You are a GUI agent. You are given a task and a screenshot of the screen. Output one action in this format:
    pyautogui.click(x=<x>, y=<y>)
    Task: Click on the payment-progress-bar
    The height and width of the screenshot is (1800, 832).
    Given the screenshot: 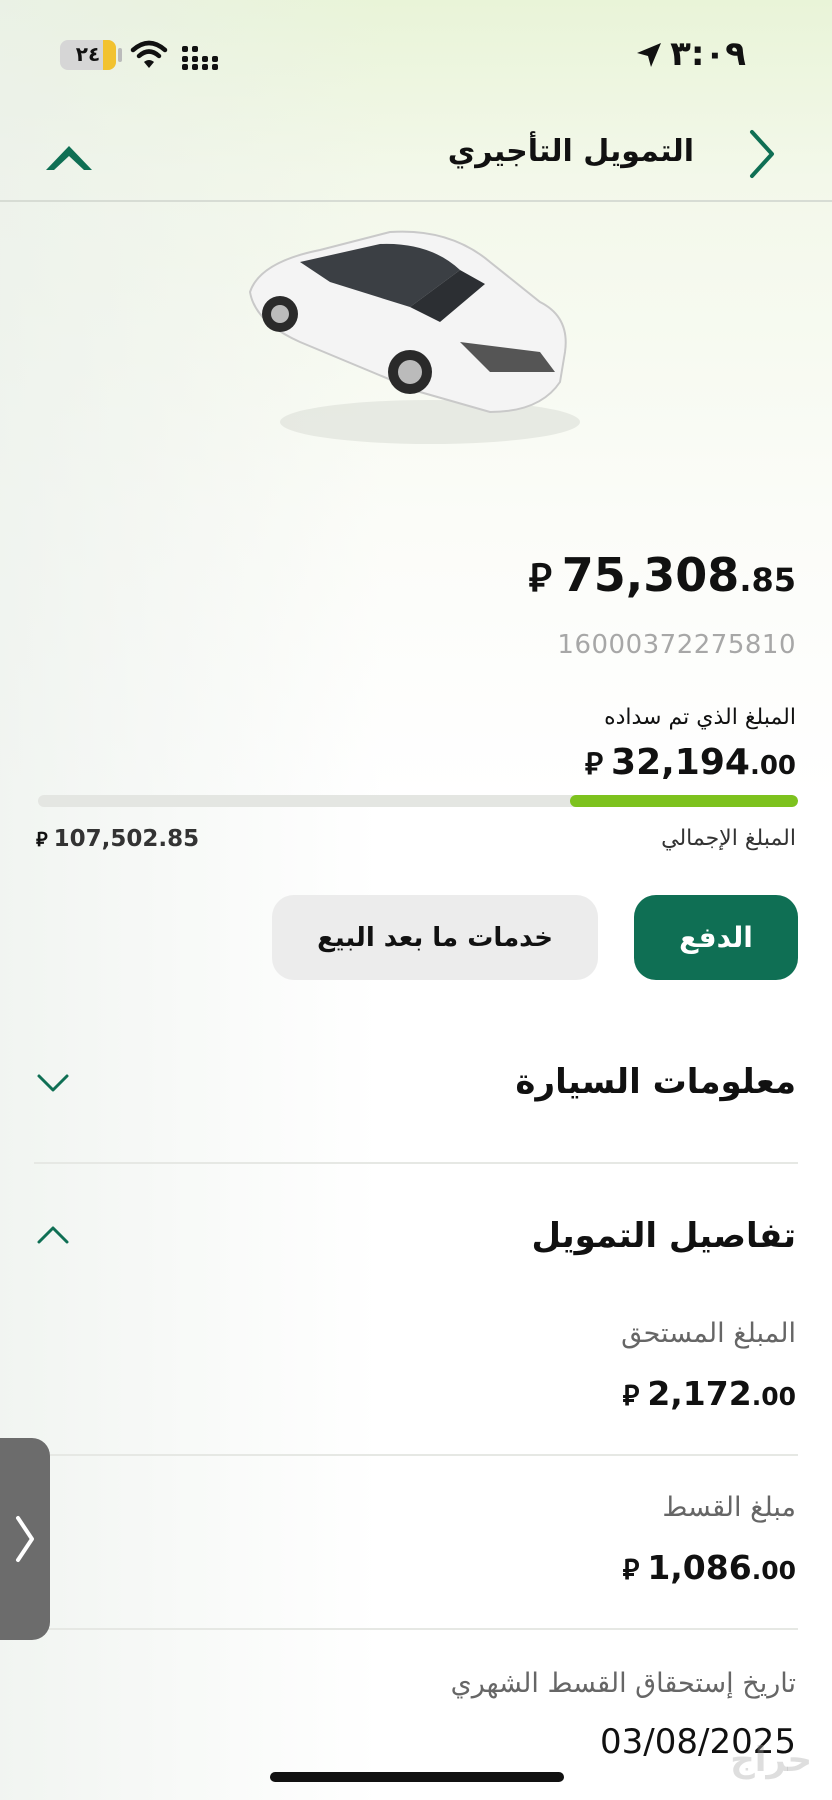 What is the action you would take?
    pyautogui.click(x=418, y=801)
    